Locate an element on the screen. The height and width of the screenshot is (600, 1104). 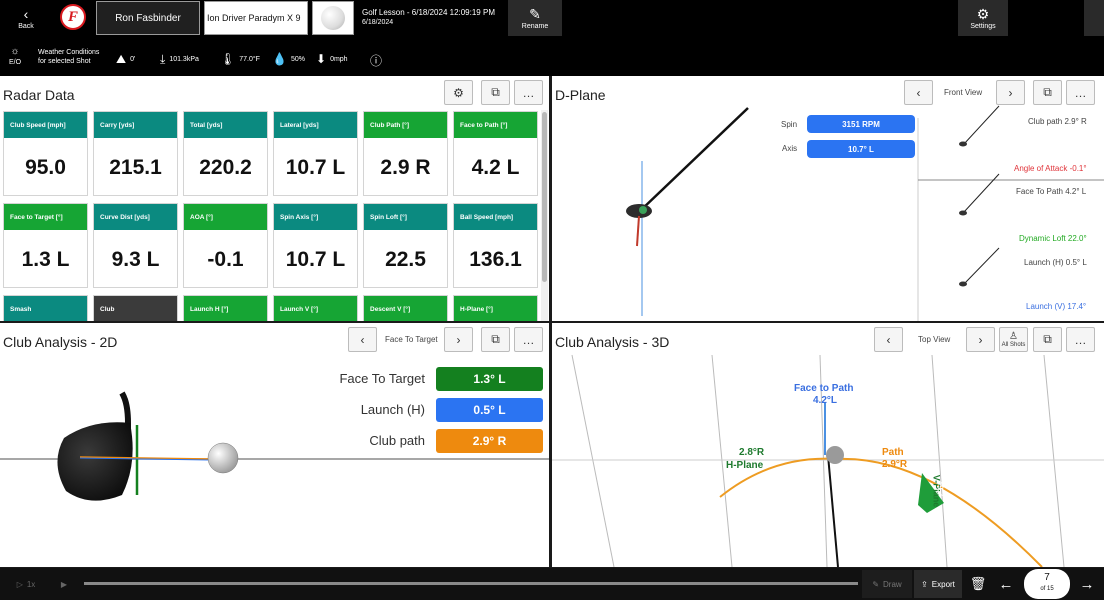
delete-button: 🗑 is located at coordinates (978, 584).